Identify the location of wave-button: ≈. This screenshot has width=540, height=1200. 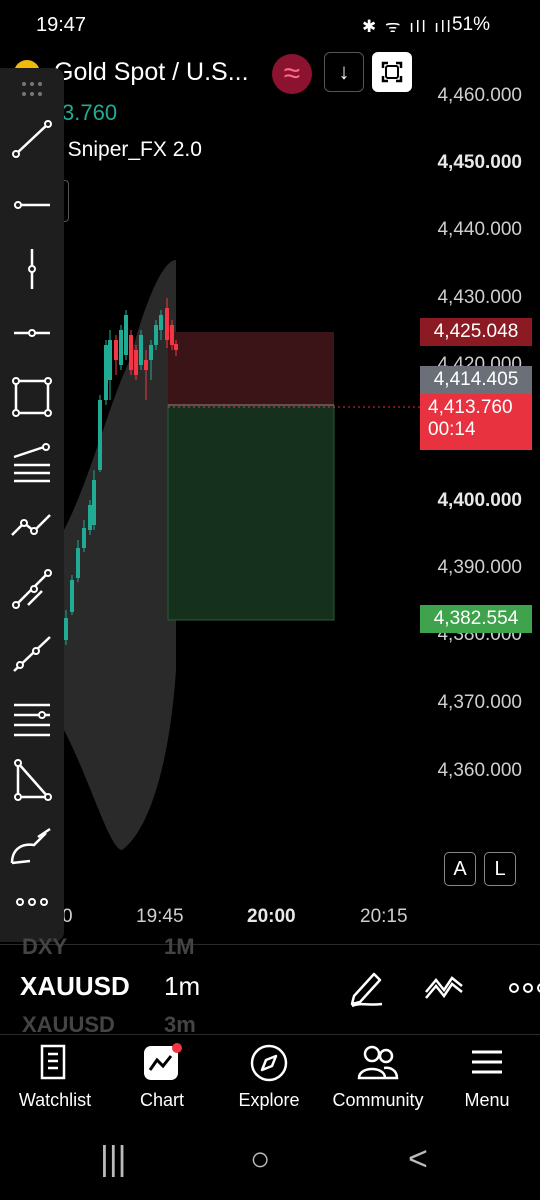
(292, 74).